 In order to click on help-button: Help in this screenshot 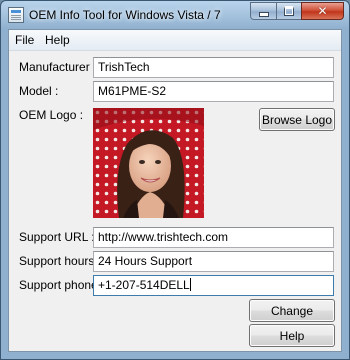, I will do `click(292, 335)`.